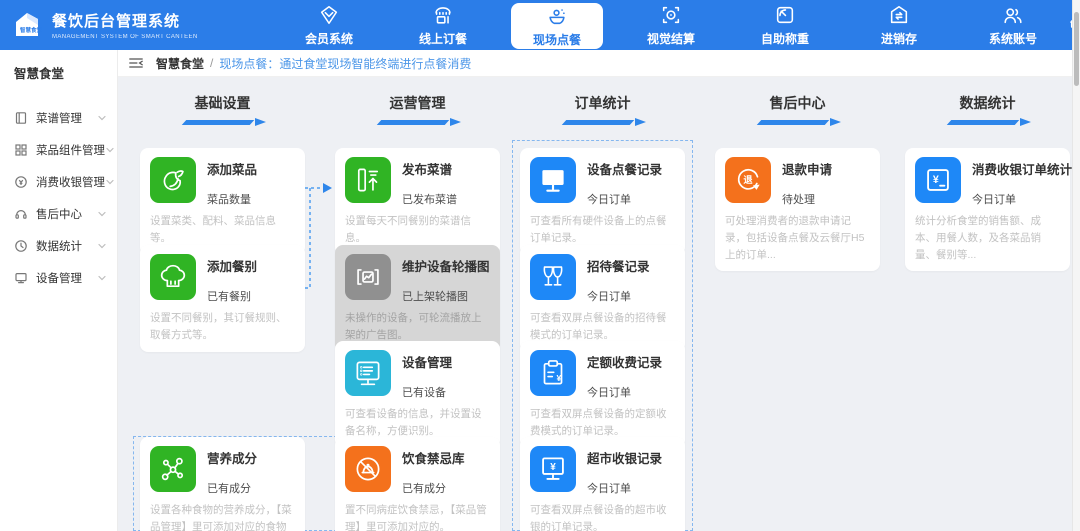  I want to click on card-title: 定额收费记录, so click(625, 363).